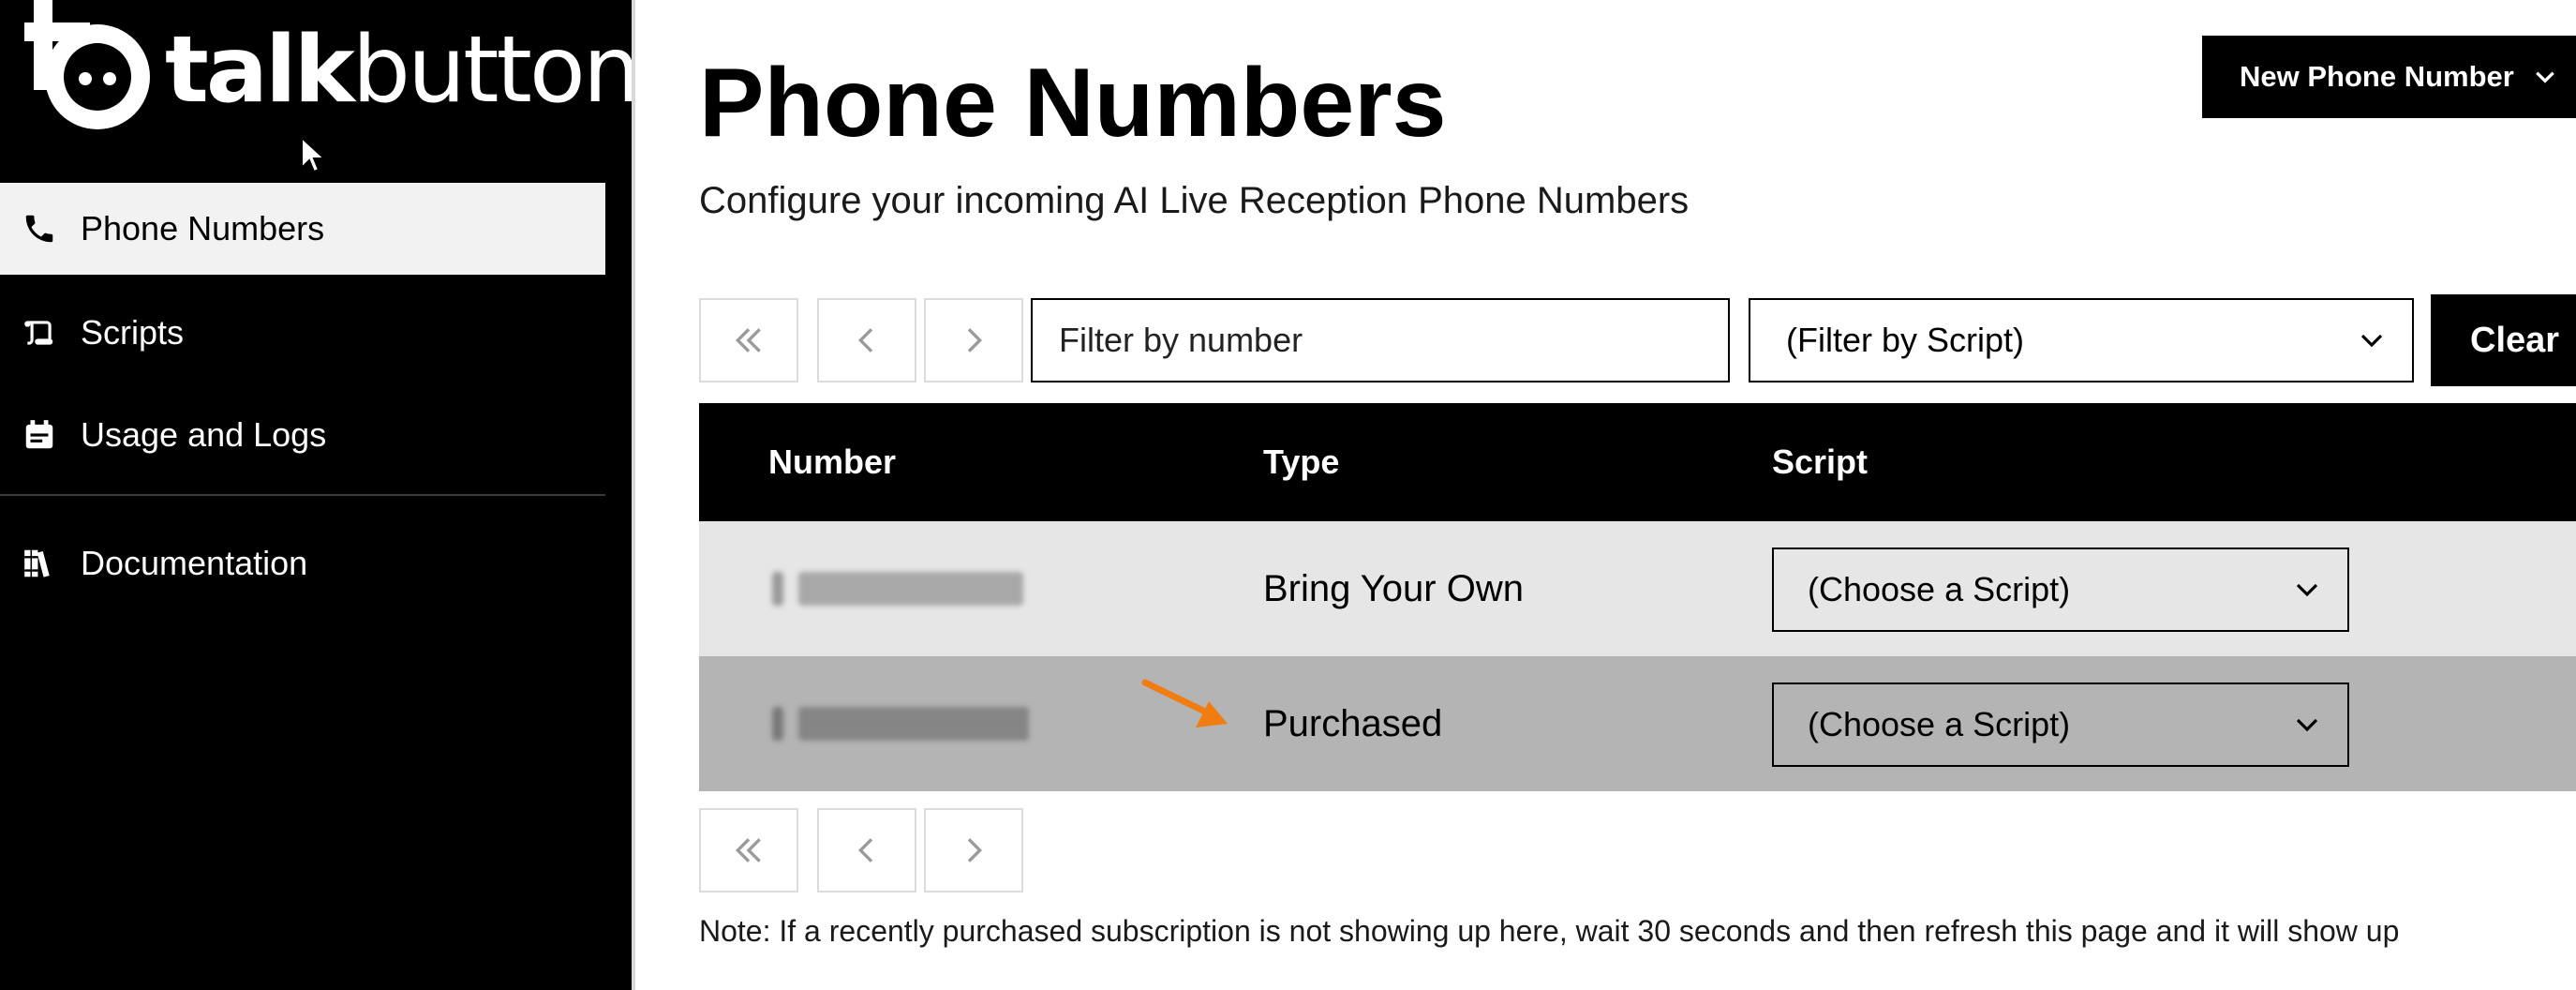  What do you see at coordinates (2081, 340) in the screenshot?
I see `filter-by-script-select: (Filter by Script)` at bounding box center [2081, 340].